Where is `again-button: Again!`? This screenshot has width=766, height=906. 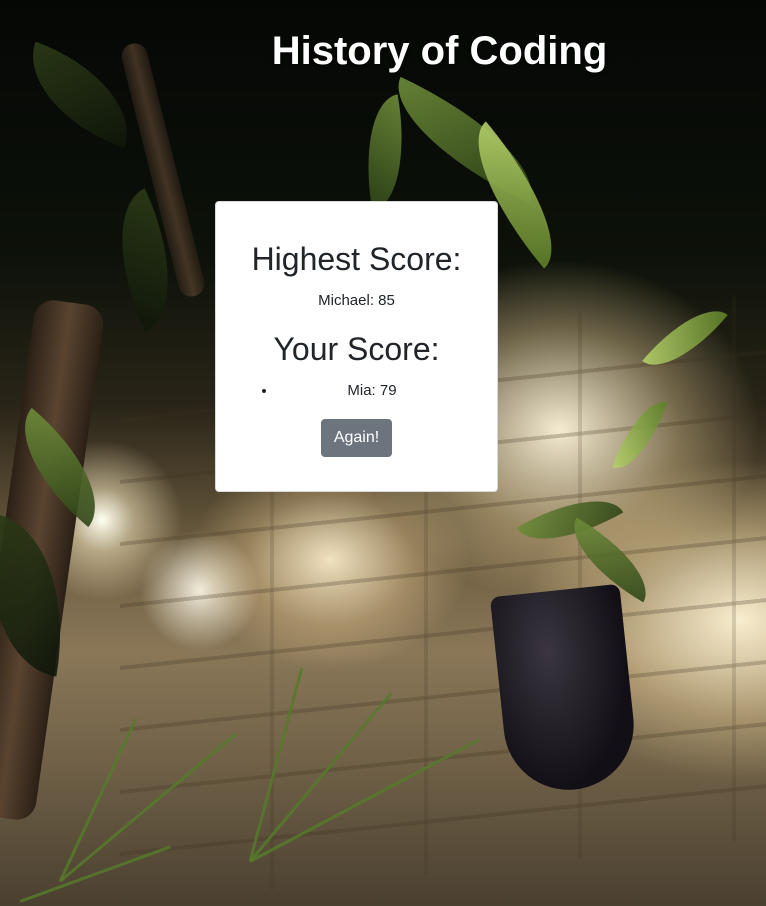
again-button: Again! is located at coordinates (356, 438).